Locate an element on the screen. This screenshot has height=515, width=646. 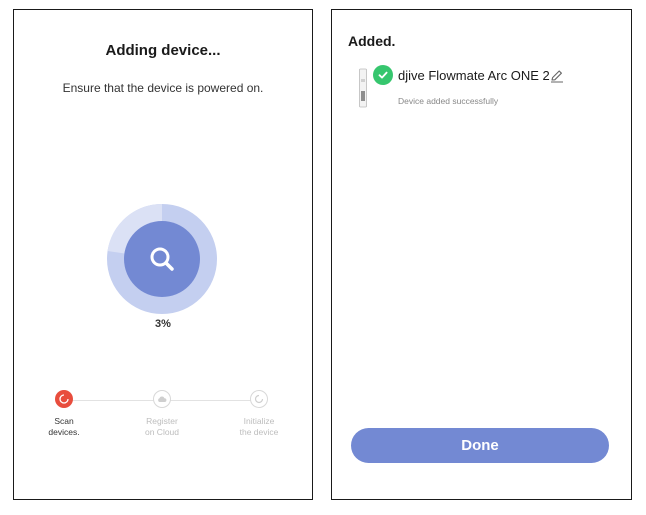
device-status-text: Device added successfully is located at coordinates (448, 101).